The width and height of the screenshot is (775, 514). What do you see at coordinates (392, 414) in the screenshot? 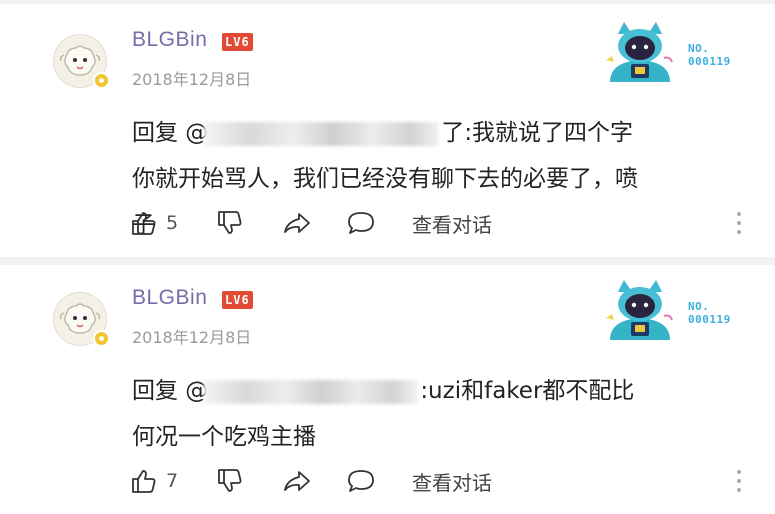
I see `comment-text: 回复 @:uzi和faker都不配比何况一个吃鸡主播` at bounding box center [392, 414].